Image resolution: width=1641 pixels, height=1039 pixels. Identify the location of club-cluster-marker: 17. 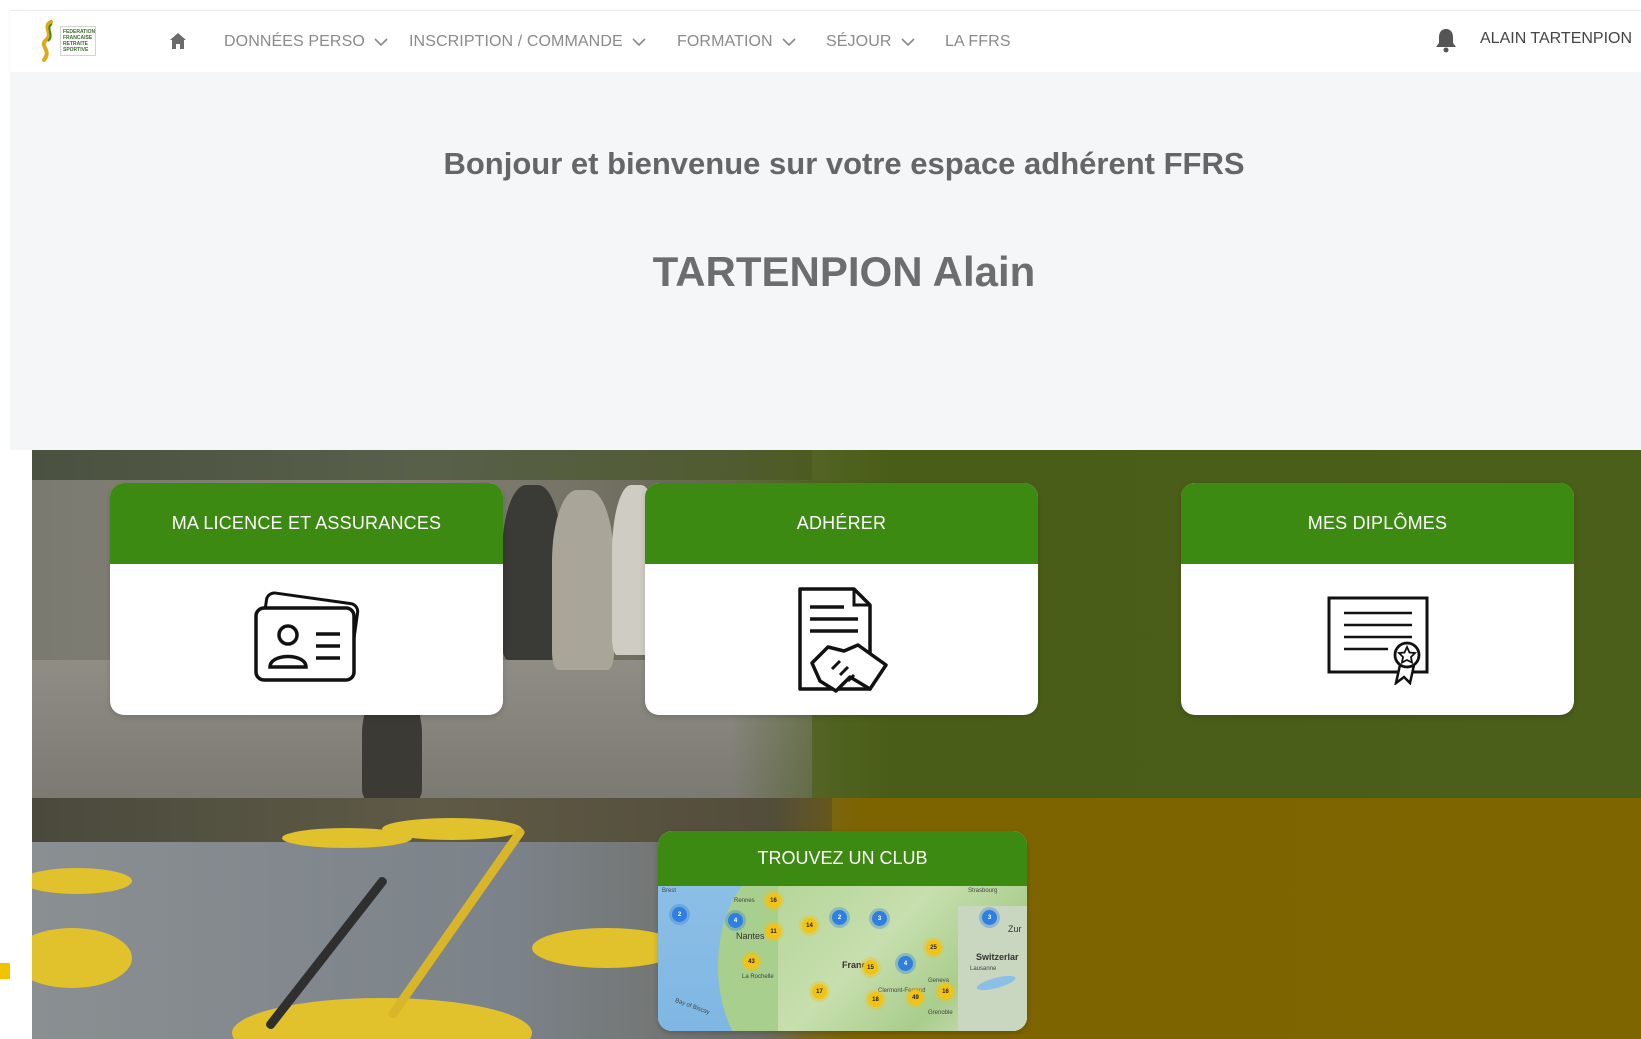
(819, 991).